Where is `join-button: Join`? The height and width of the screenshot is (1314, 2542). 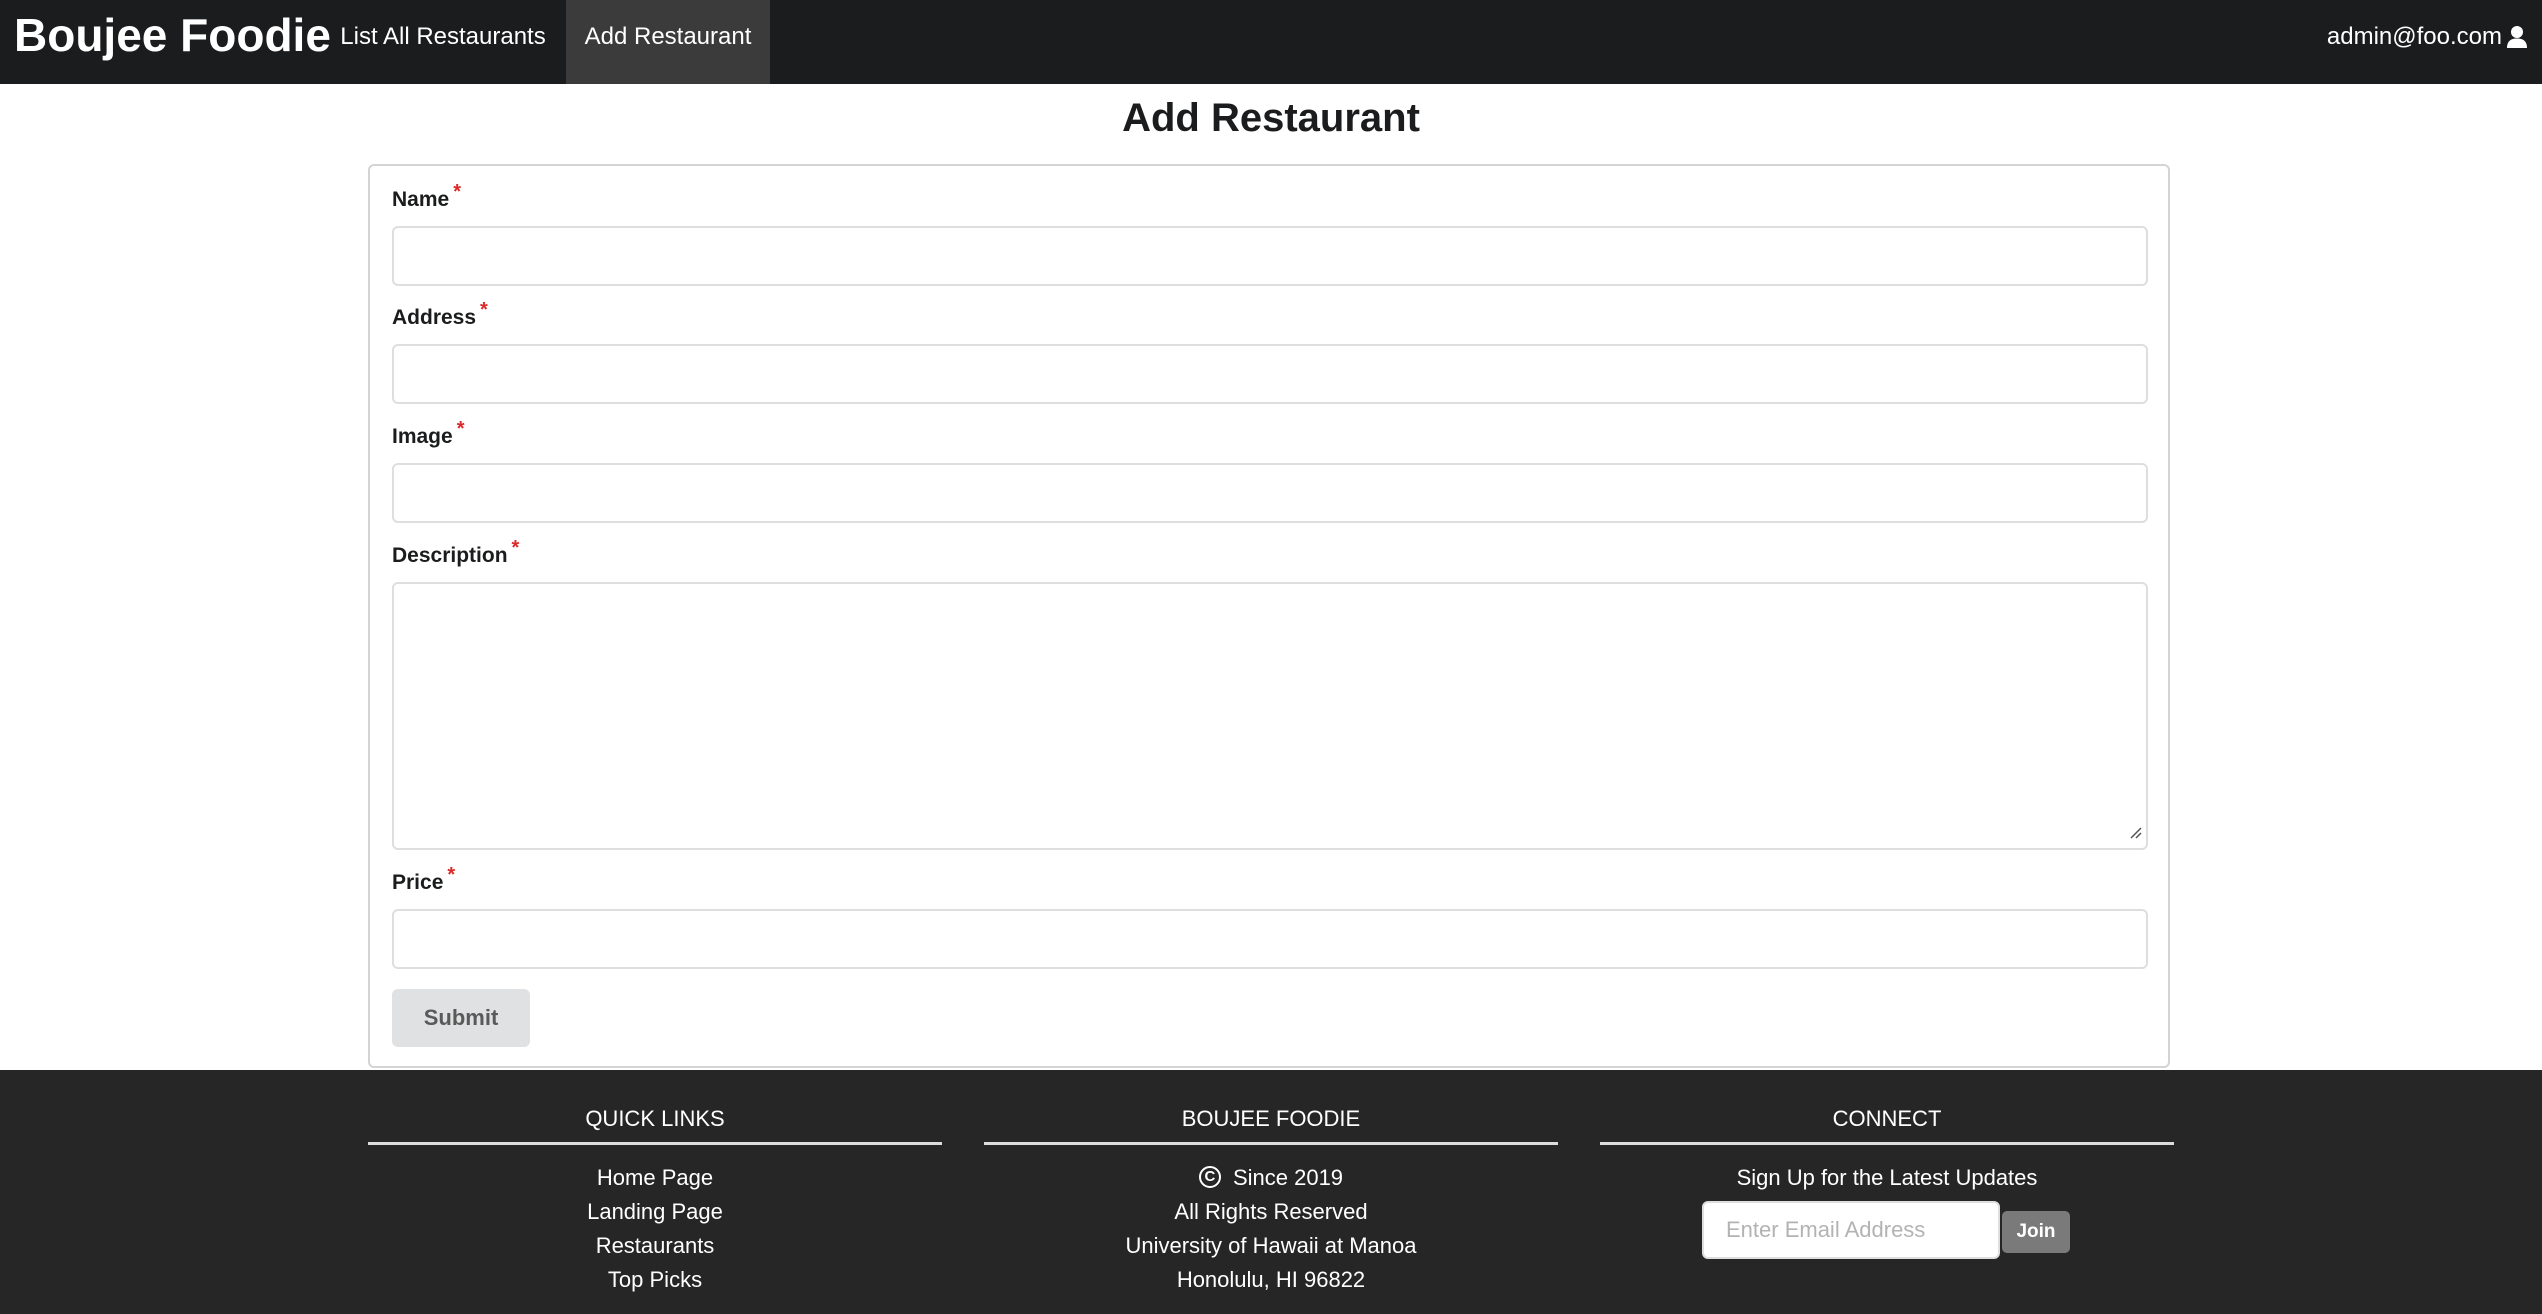 join-button: Join is located at coordinates (2036, 1232).